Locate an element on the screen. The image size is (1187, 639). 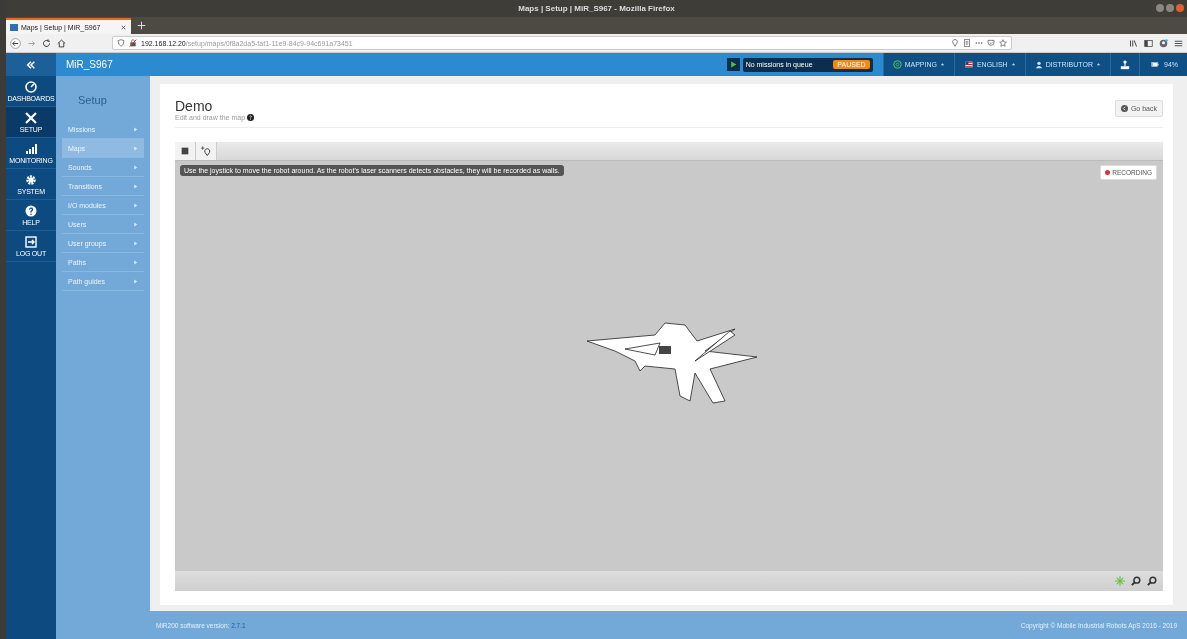
record-dot-icon is located at coordinates (1108, 172).